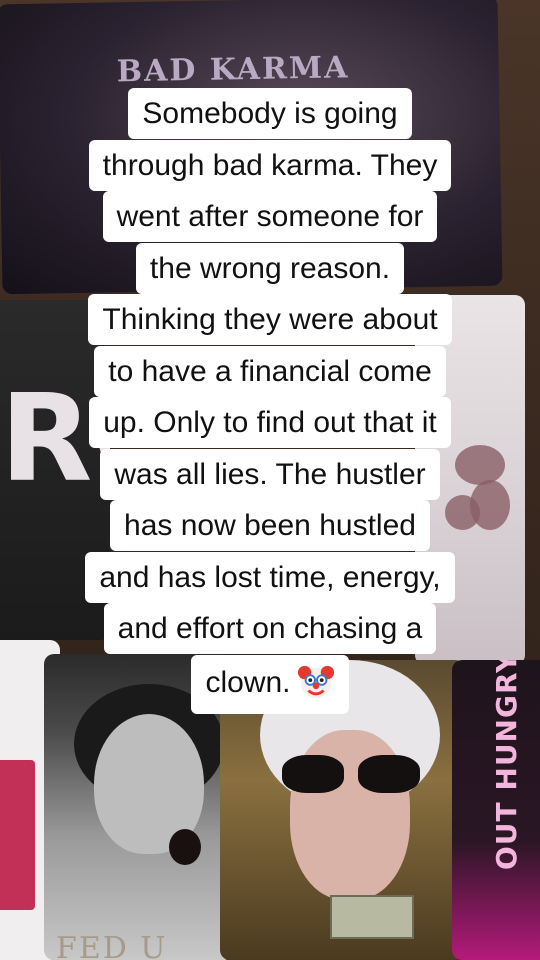 The width and height of the screenshot is (540, 960). What do you see at coordinates (270, 371) in the screenshot?
I see `caption-line: to have a financial come` at bounding box center [270, 371].